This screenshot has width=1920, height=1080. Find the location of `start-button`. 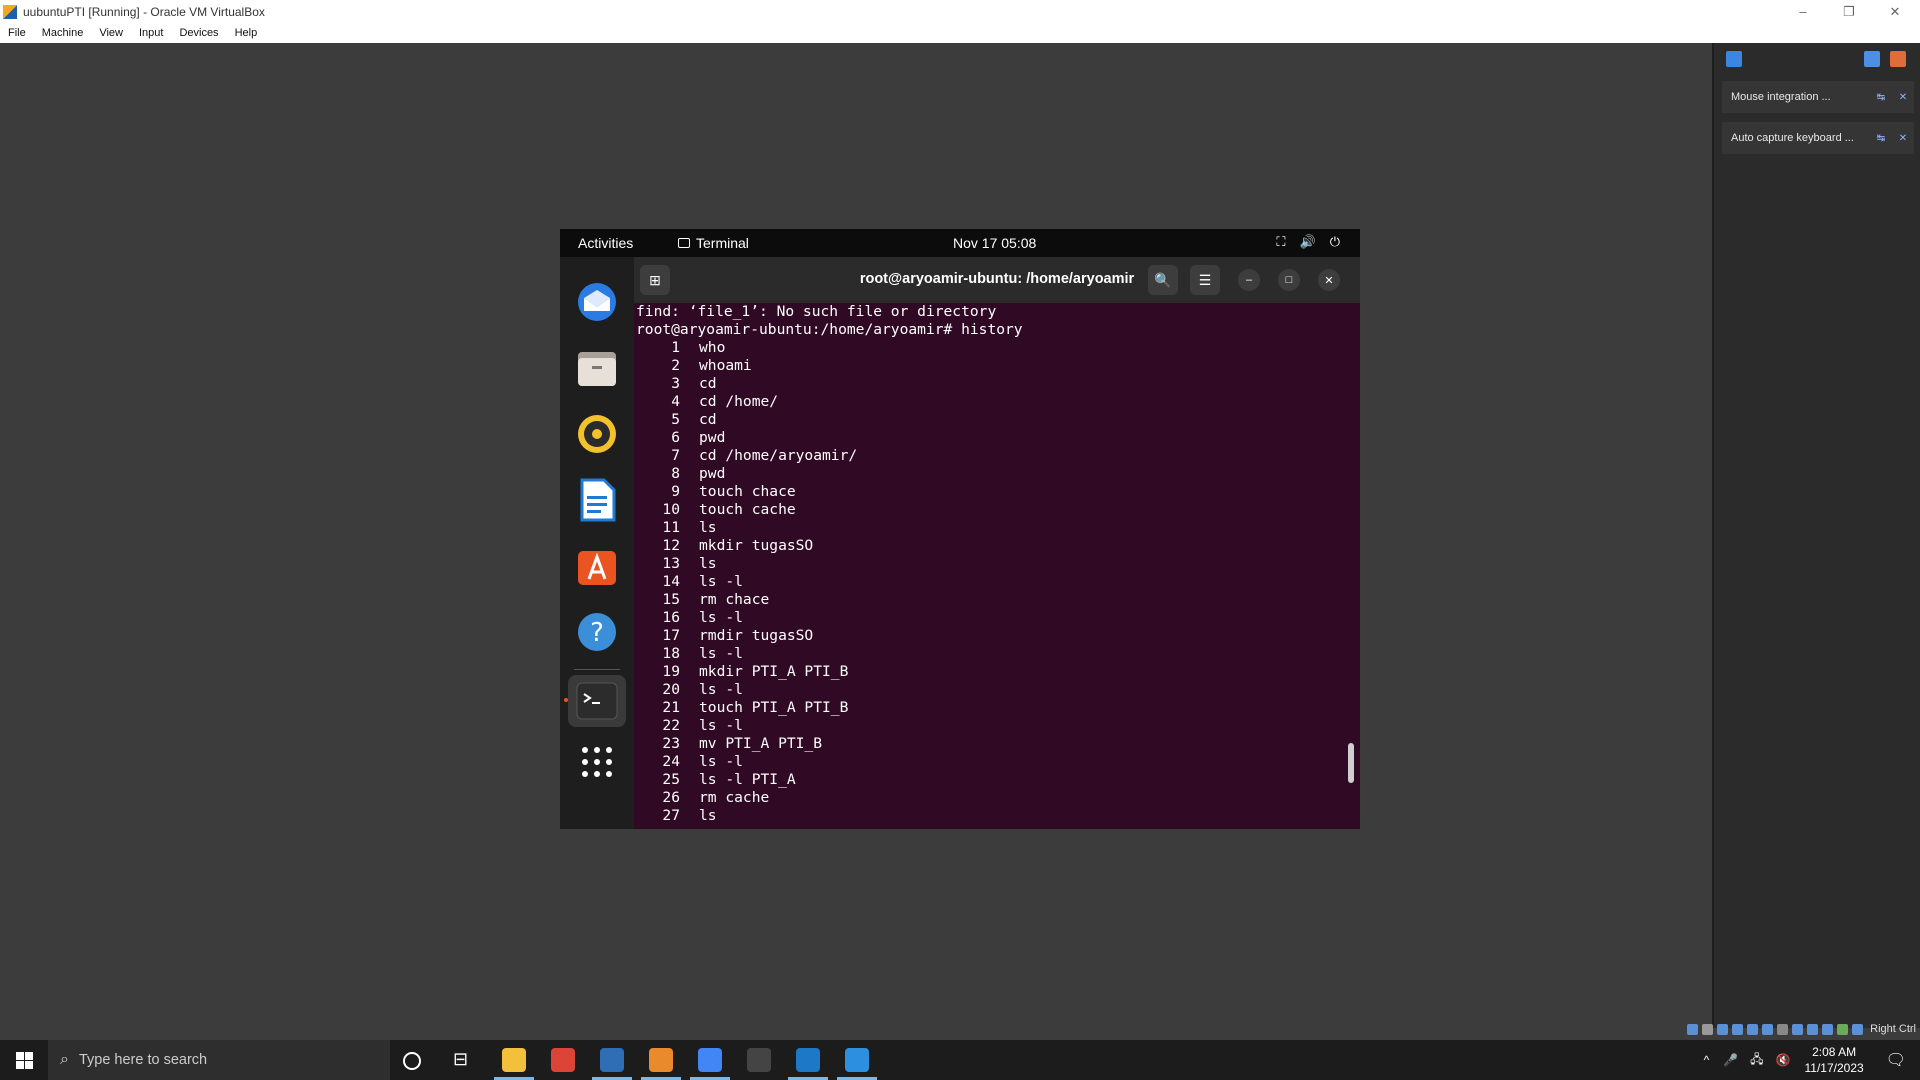

start-button is located at coordinates (24, 1060).